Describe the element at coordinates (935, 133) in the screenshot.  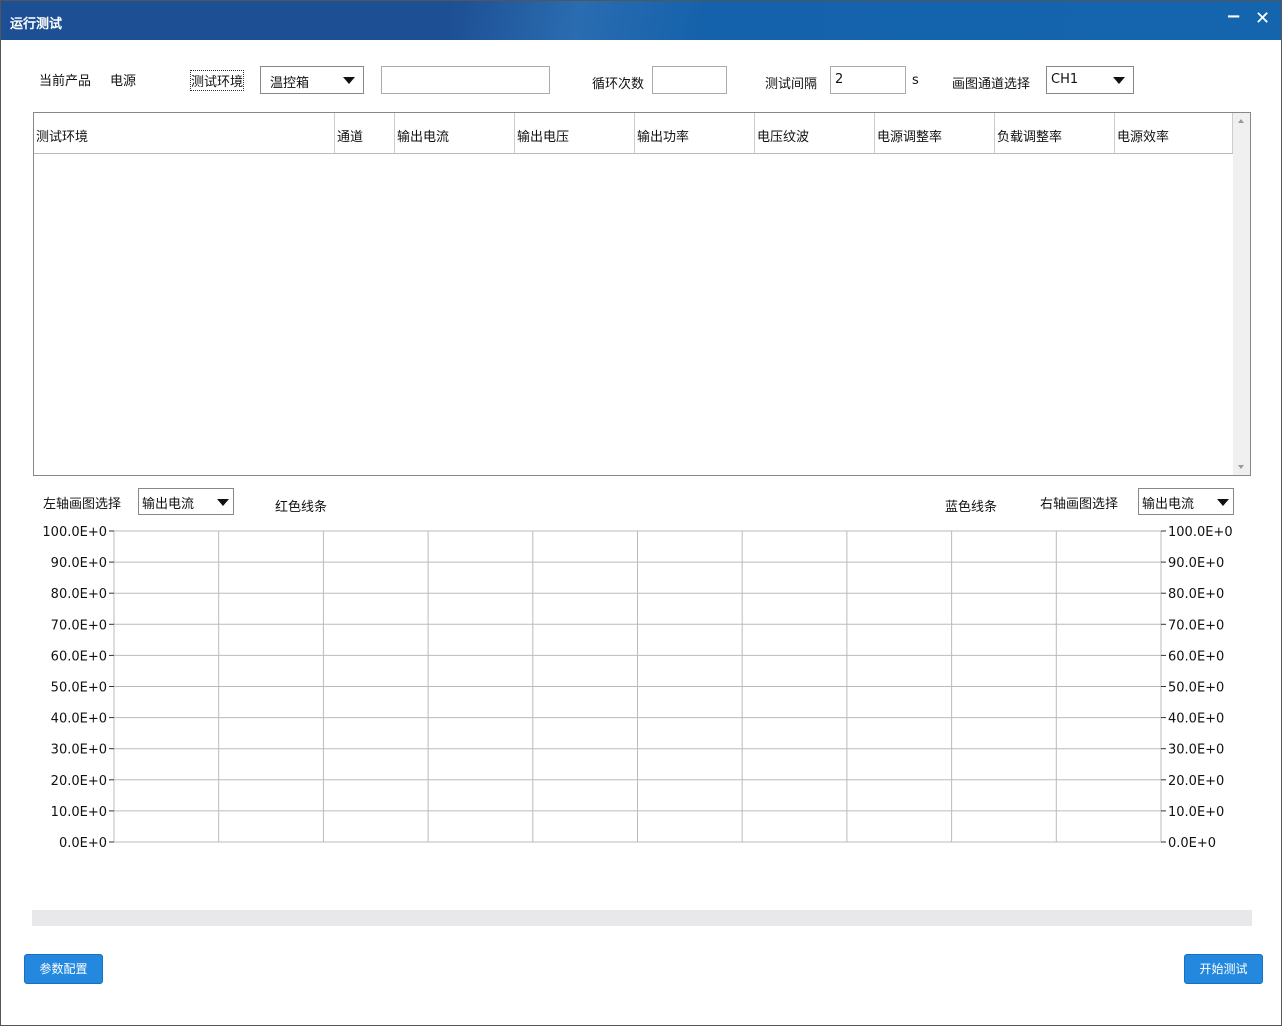
I see `column-header: 电源调整率` at that location.